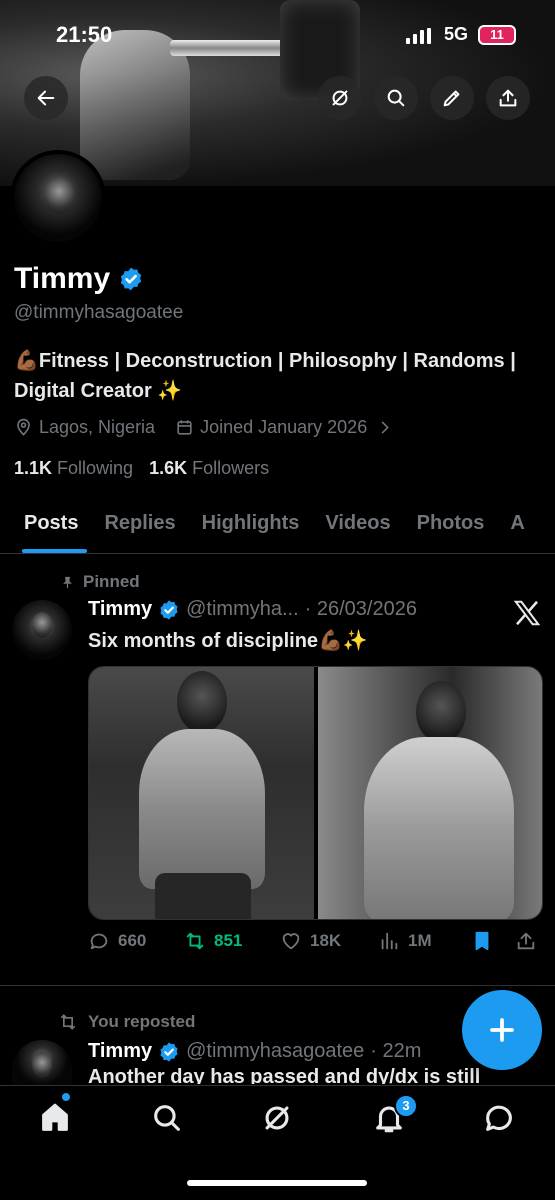  What do you see at coordinates (429, 793) in the screenshot?
I see `after-photo` at bounding box center [429, 793].